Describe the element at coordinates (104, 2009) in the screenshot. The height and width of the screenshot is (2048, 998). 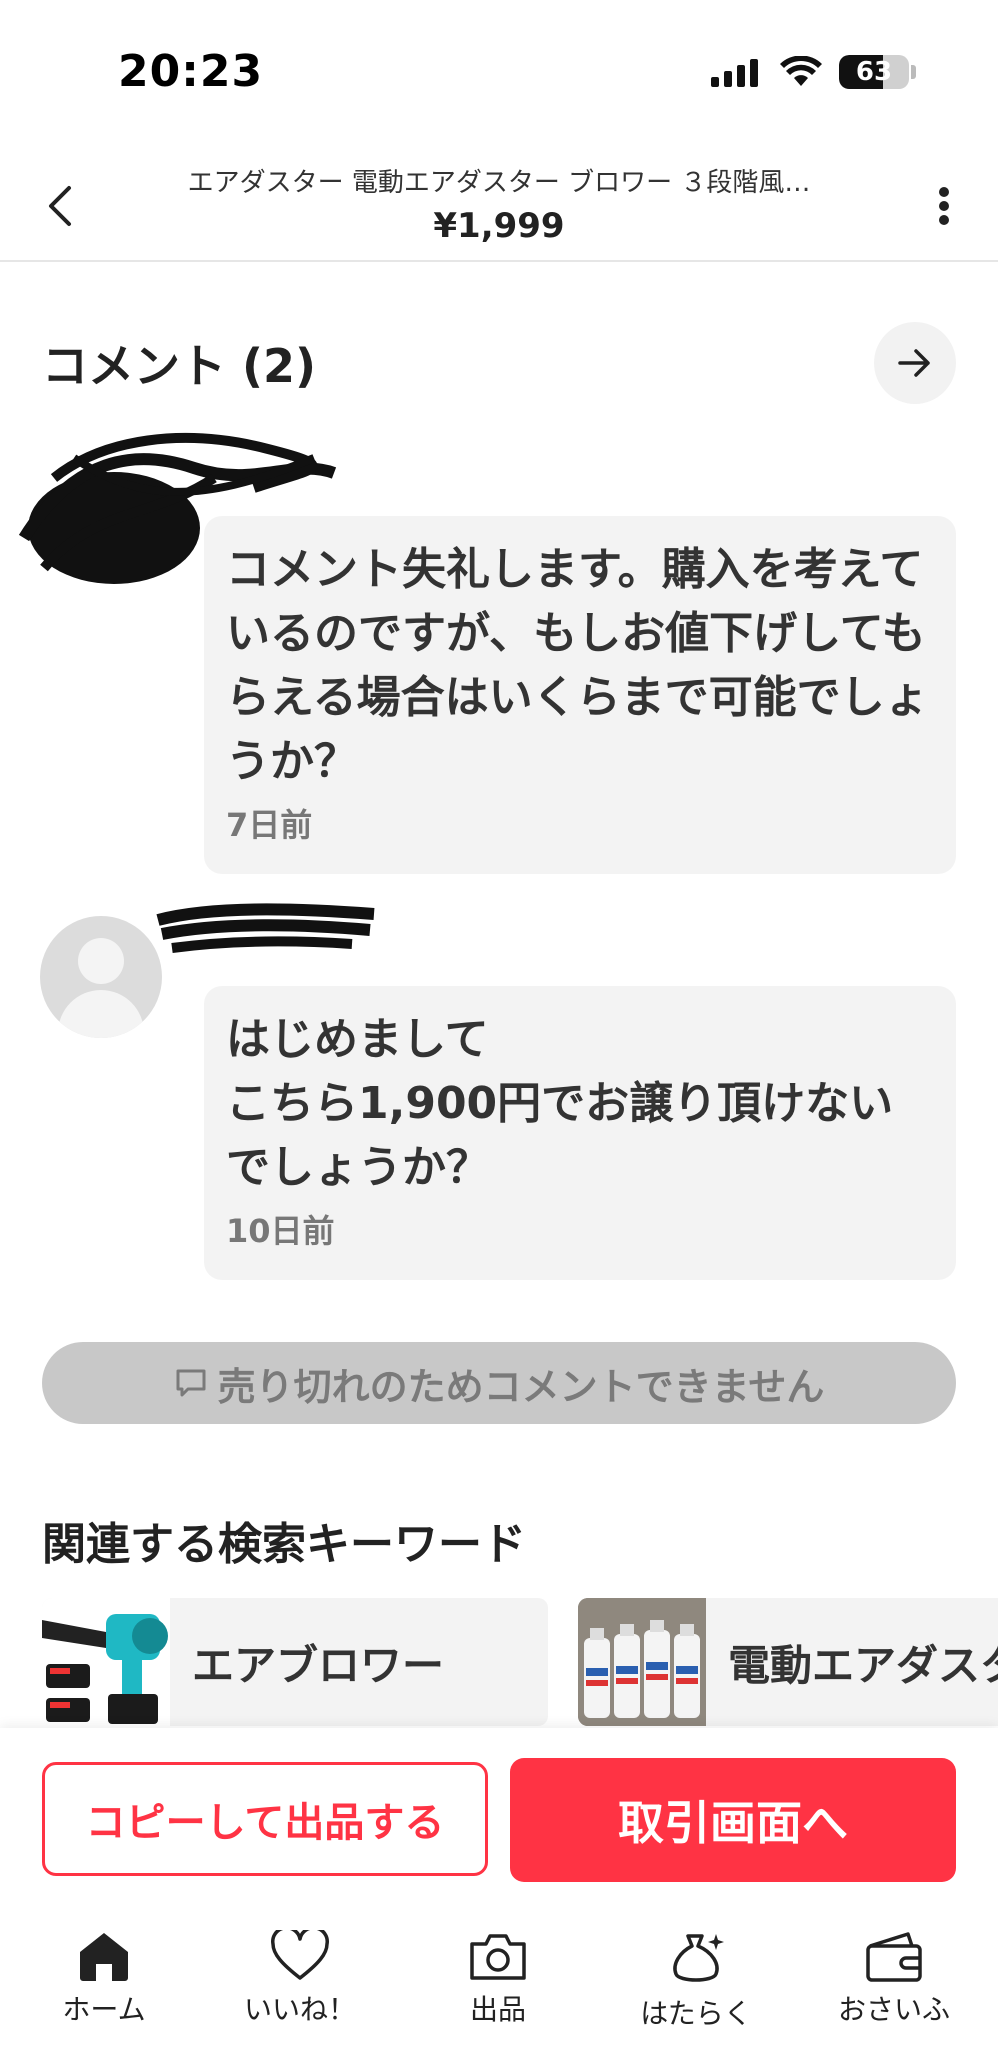
I see `tab-label: ホーム` at that location.